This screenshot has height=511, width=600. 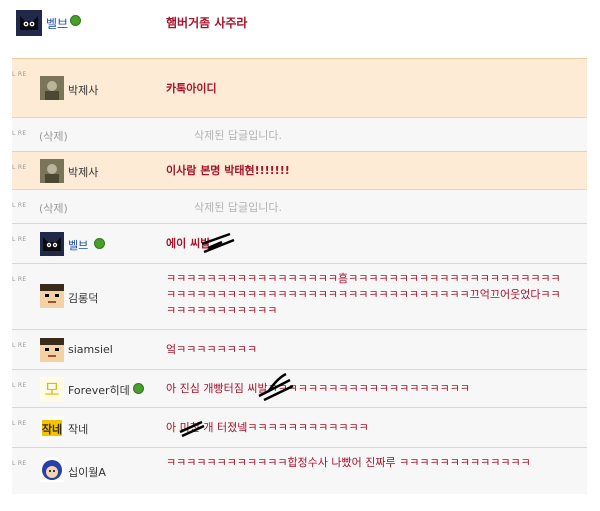 What do you see at coordinates (299, 243) in the screenshot?
I see `comment-item: L RE 벨브 에이 씨발` at bounding box center [299, 243].